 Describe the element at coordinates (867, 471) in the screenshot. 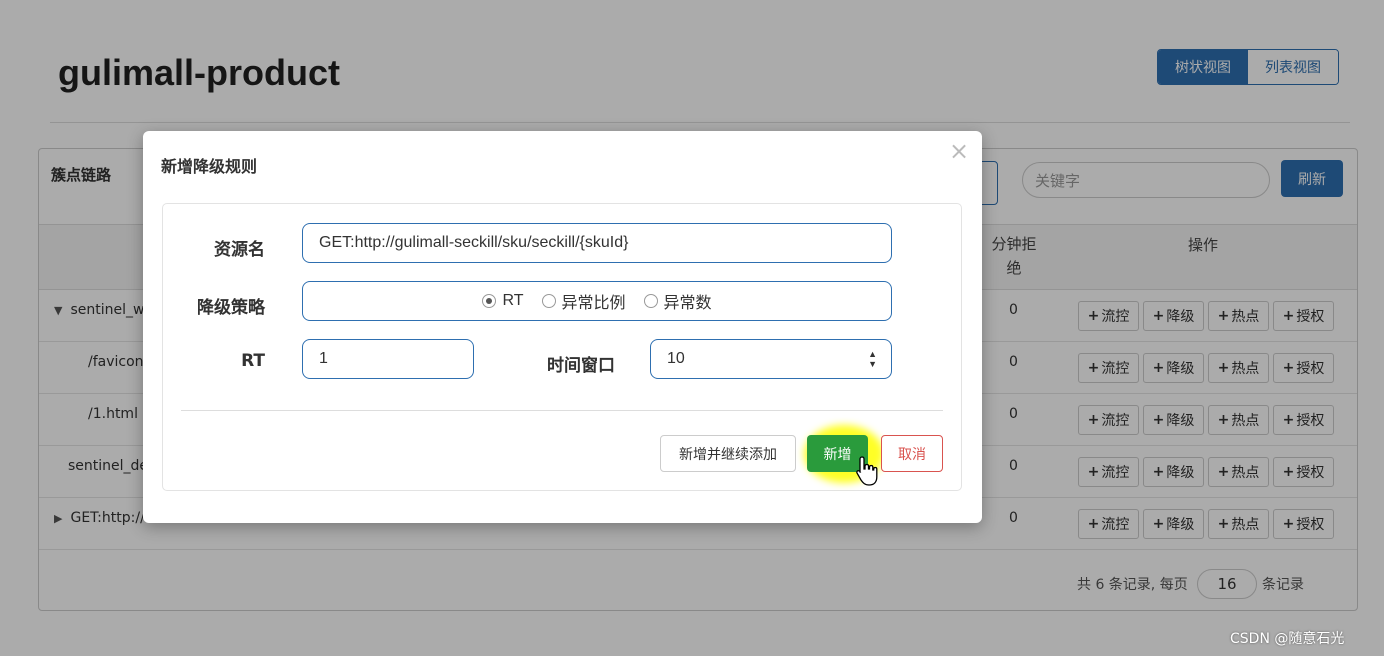

I see `hand-cursor-icon` at that location.